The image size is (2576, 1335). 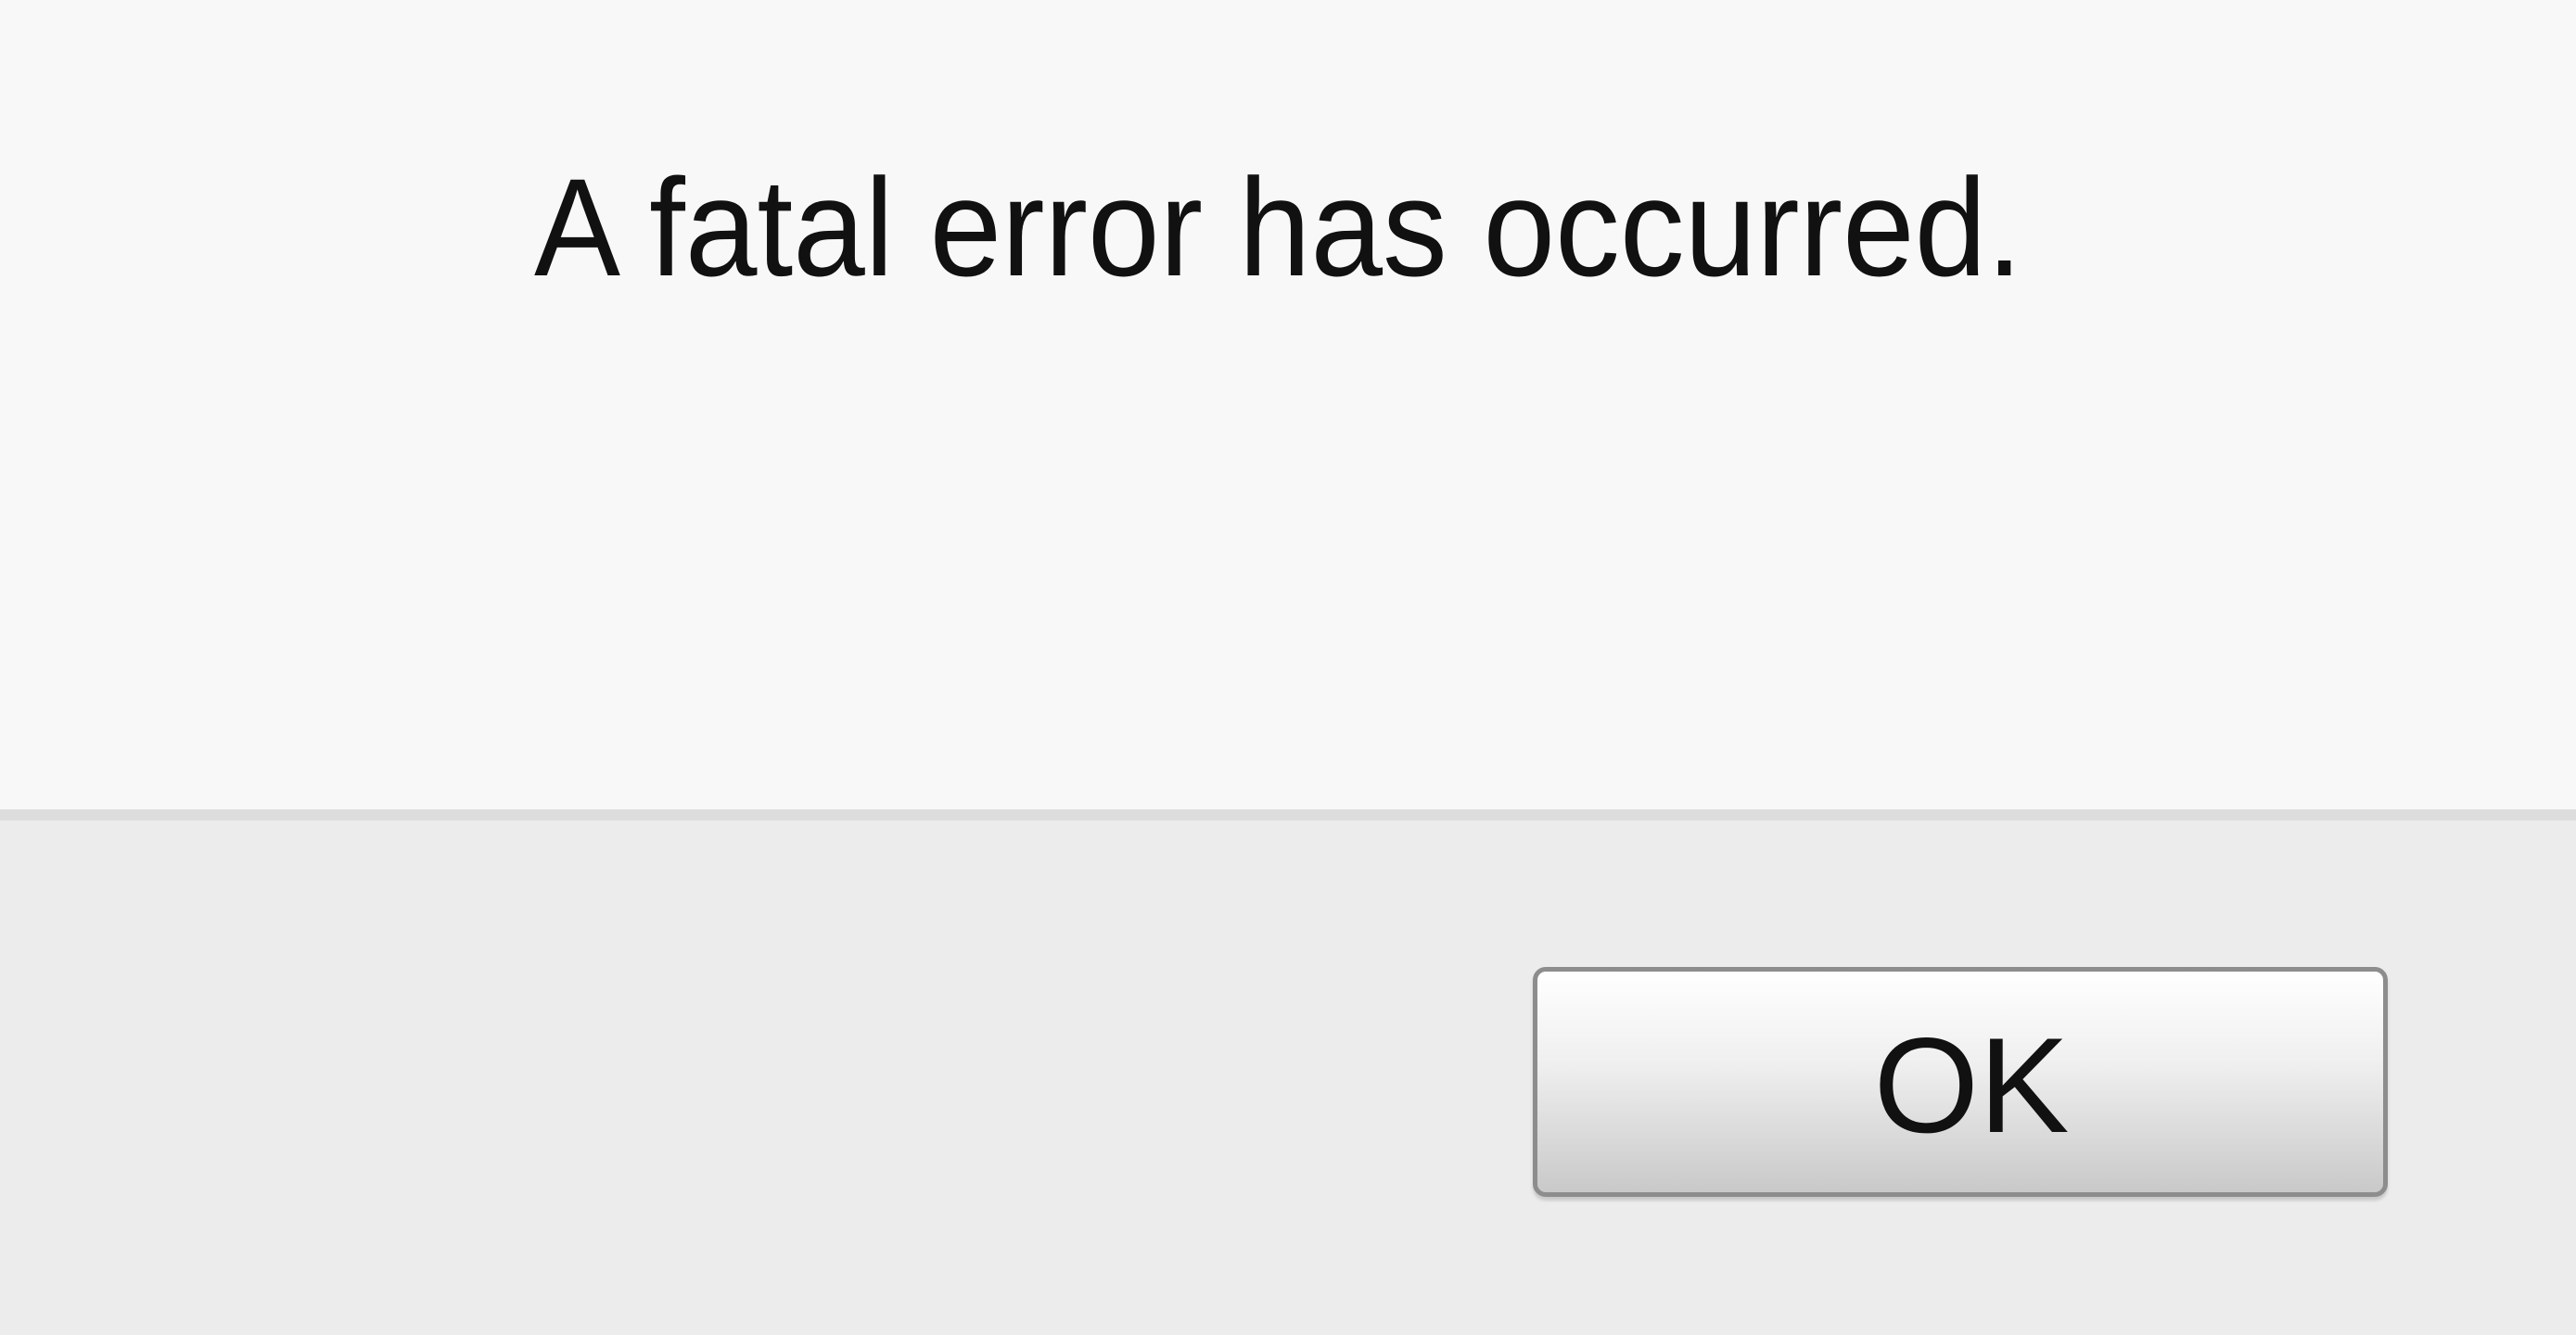 I want to click on error-message: A fatal error has occurred., so click(x=1278, y=227).